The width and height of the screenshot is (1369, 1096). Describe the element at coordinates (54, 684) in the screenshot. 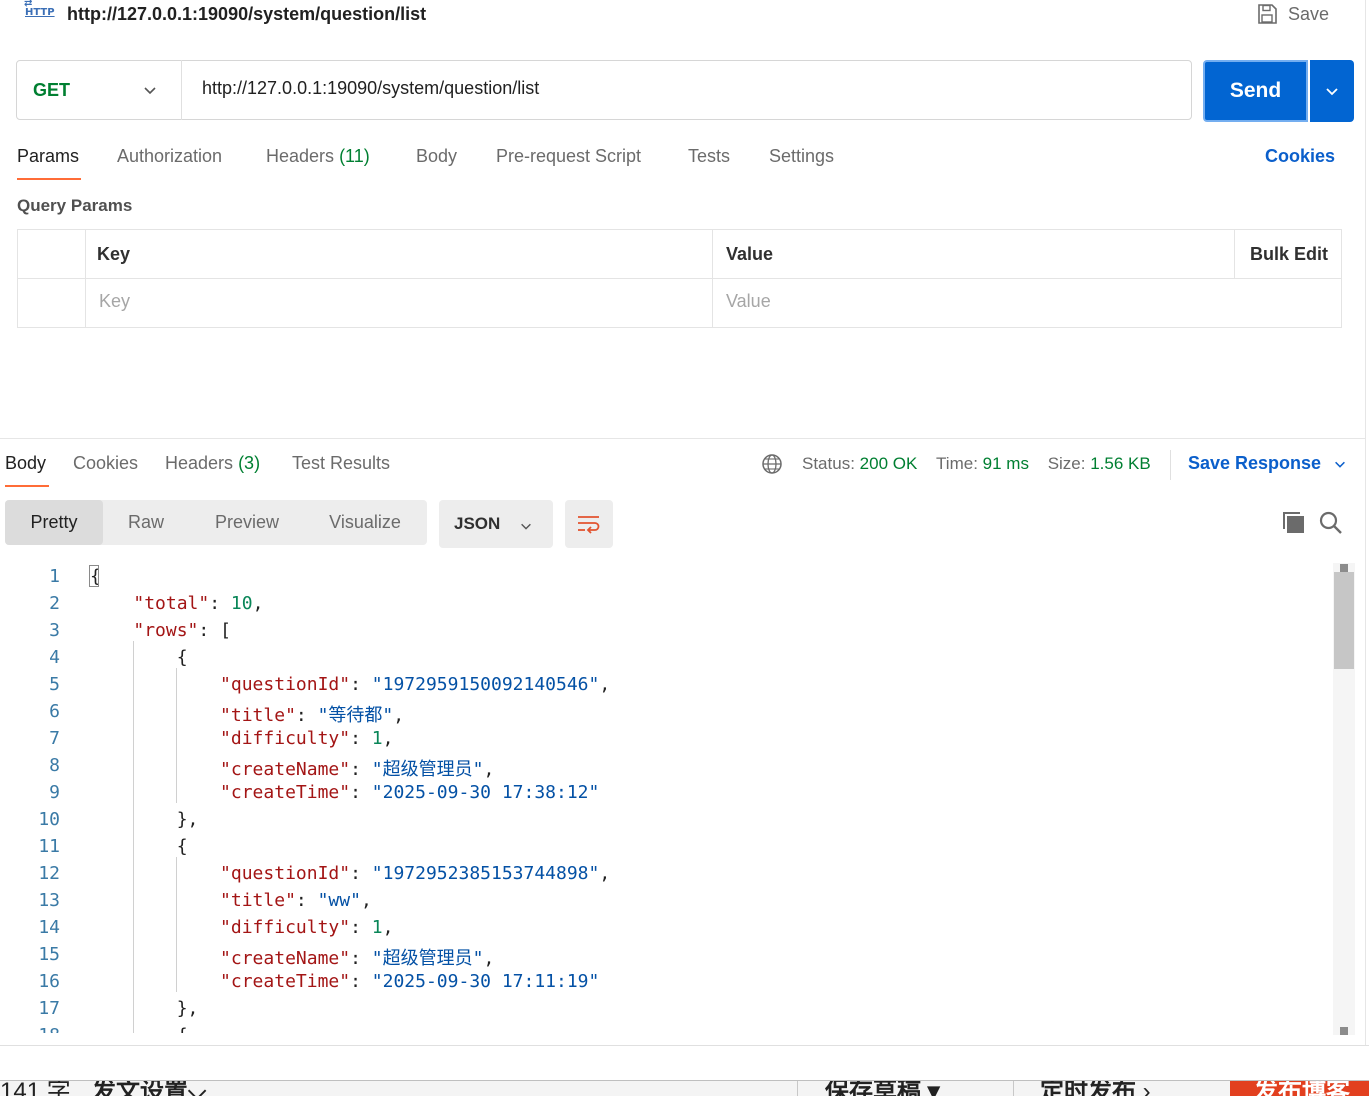

I see `line-number: 5` at that location.